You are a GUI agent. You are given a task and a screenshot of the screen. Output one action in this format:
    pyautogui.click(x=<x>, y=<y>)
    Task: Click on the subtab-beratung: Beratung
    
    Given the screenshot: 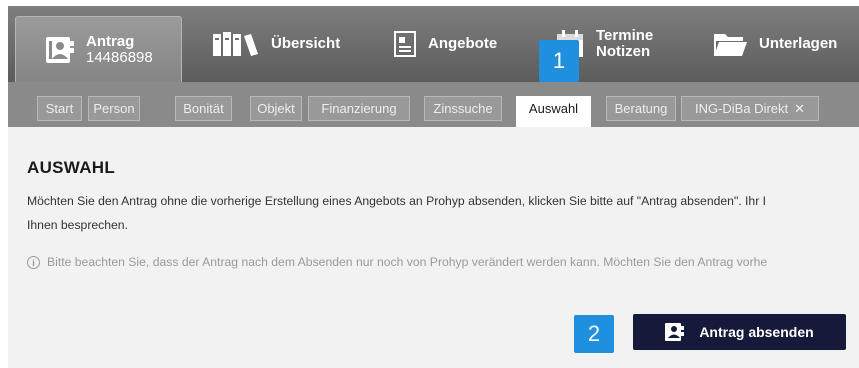 What is the action you would take?
    pyautogui.click(x=641, y=108)
    